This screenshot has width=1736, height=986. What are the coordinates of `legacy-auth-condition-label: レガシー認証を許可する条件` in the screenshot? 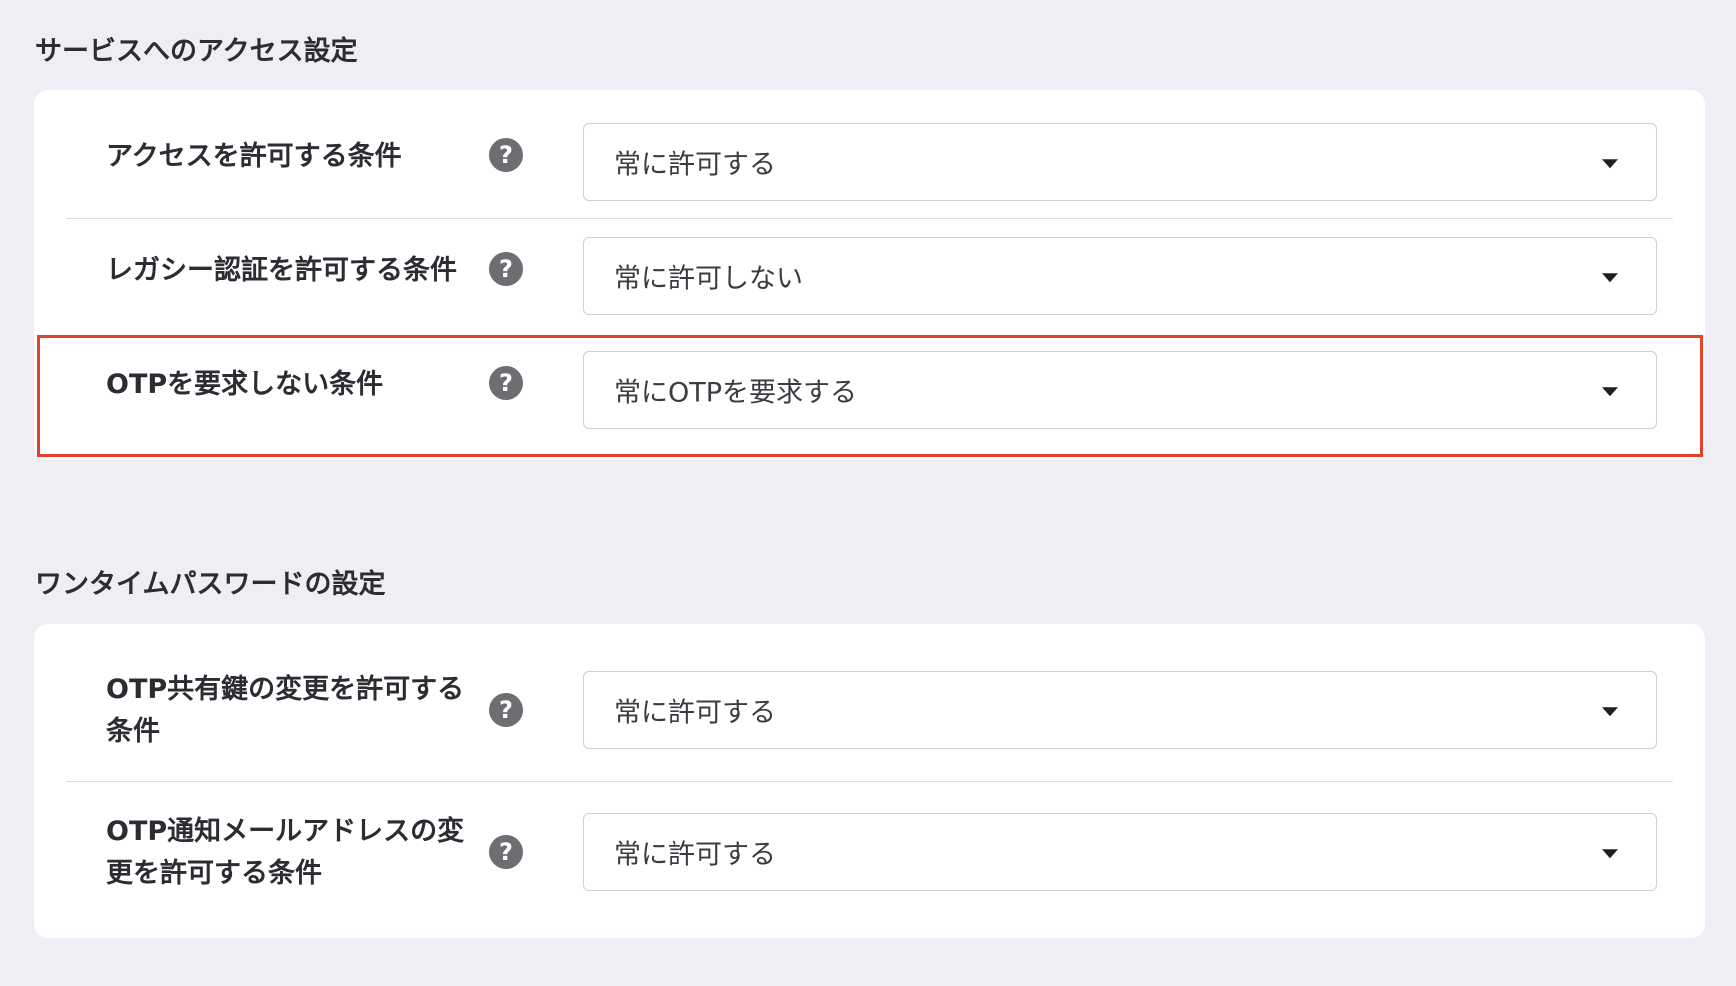 It's located at (281, 270).